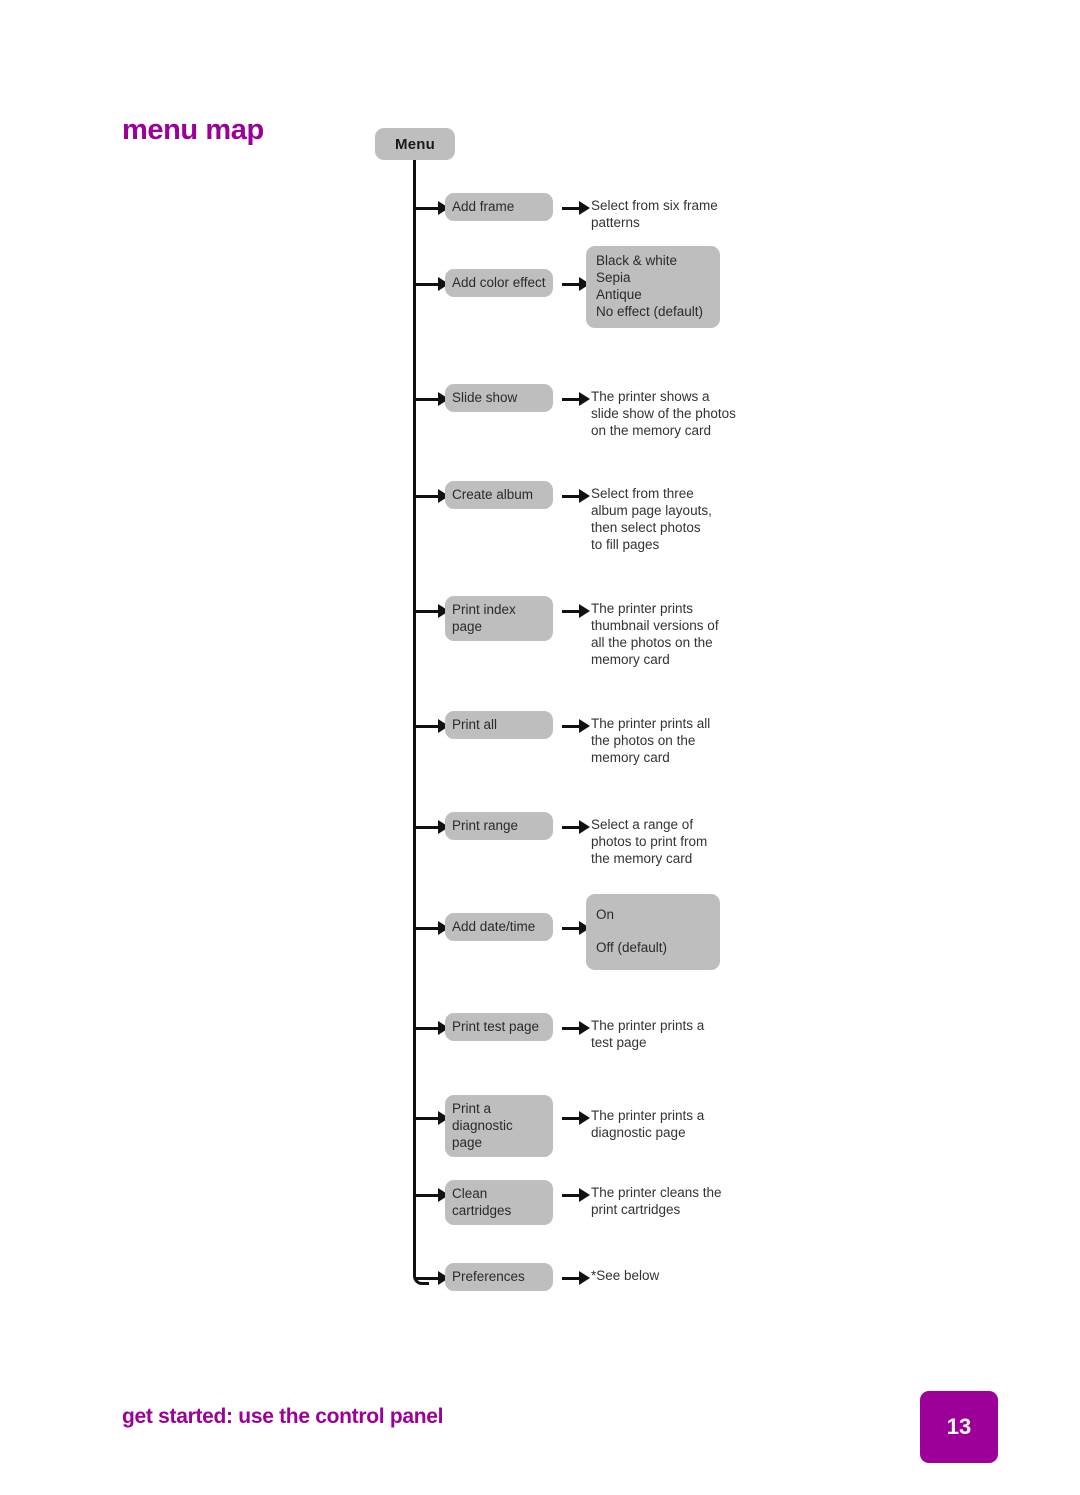 The width and height of the screenshot is (1080, 1495). What do you see at coordinates (625, 1275) in the screenshot?
I see `menu-item-description: *See below` at bounding box center [625, 1275].